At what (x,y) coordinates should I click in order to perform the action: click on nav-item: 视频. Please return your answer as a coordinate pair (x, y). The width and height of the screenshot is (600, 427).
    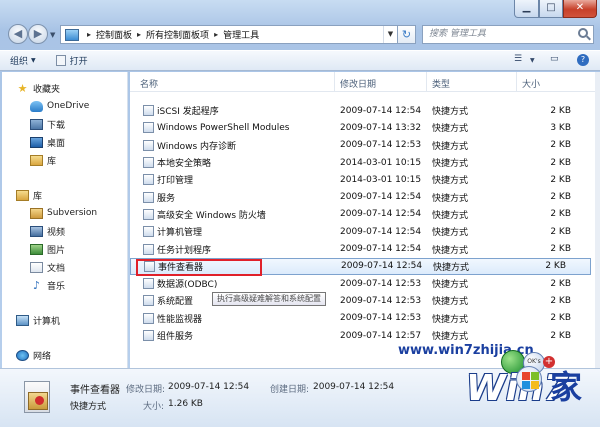
    Looking at the image, I should click on (47, 231).